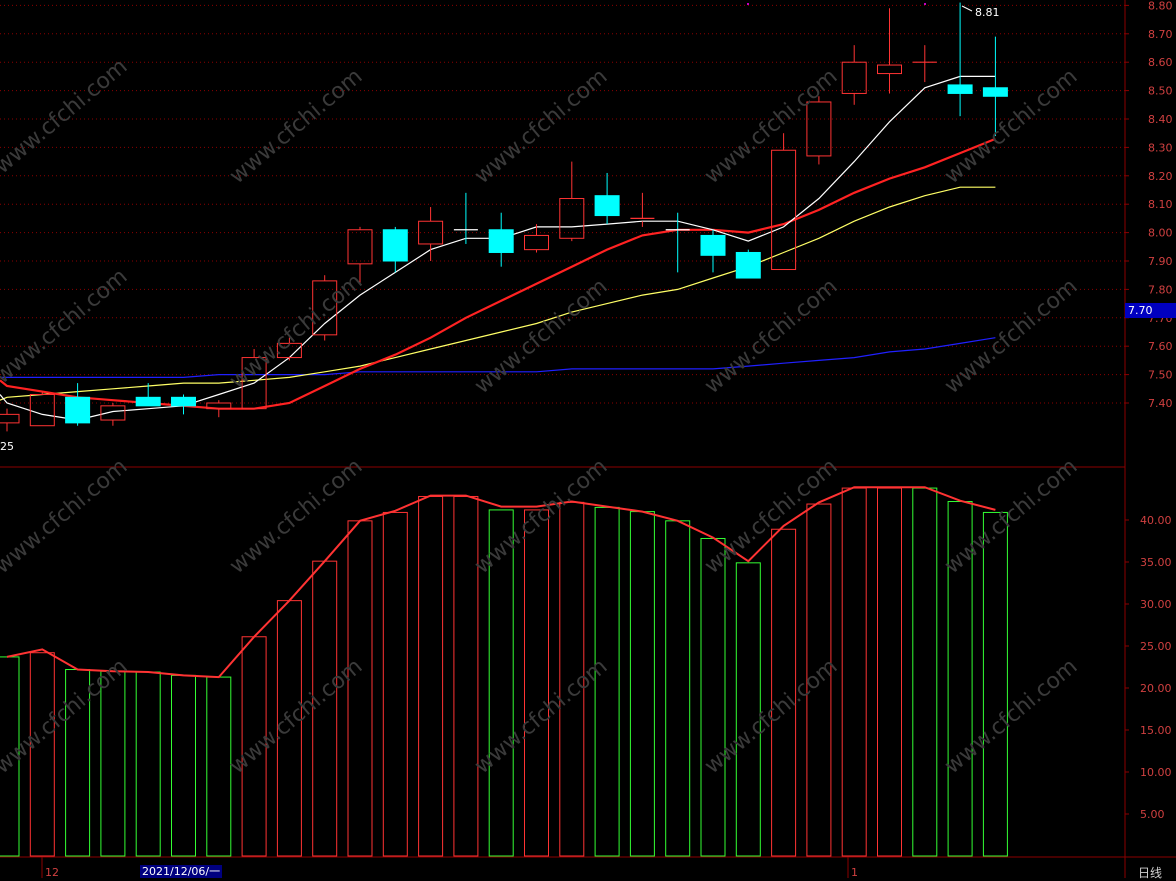  Describe the element at coordinates (1160, 289) in the screenshot. I see `price-tick-label: 7.80` at that location.